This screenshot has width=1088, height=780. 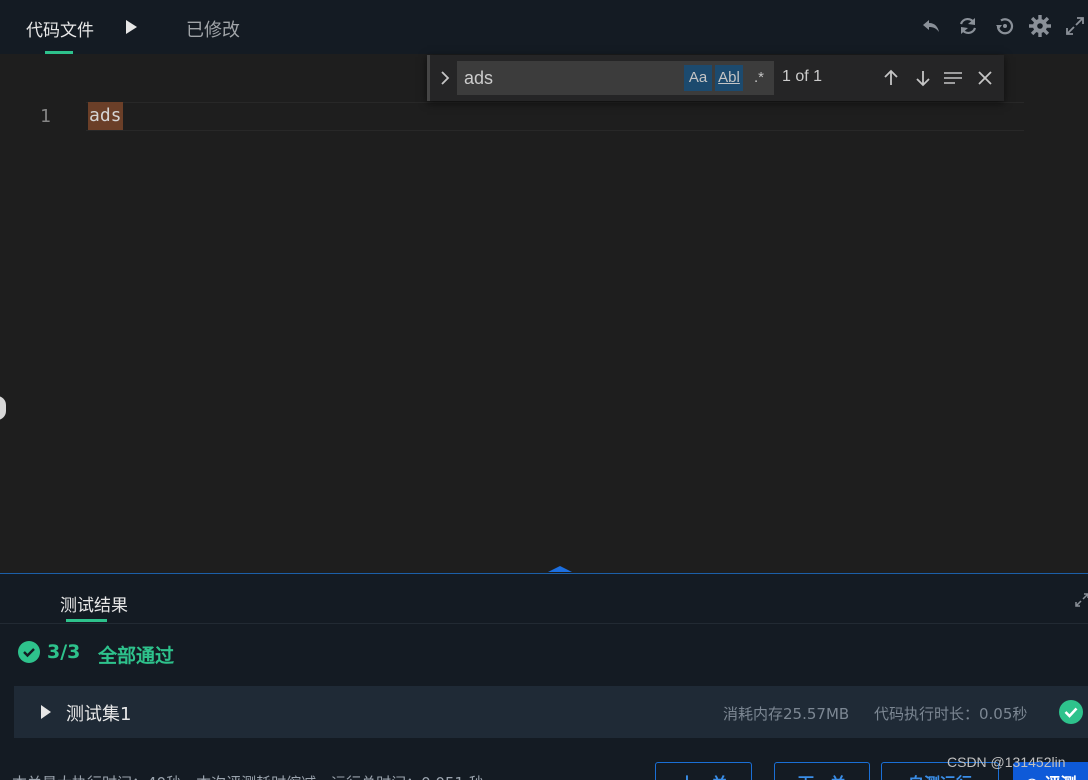 What do you see at coordinates (1081, 600) in the screenshot?
I see `expand-icon` at bounding box center [1081, 600].